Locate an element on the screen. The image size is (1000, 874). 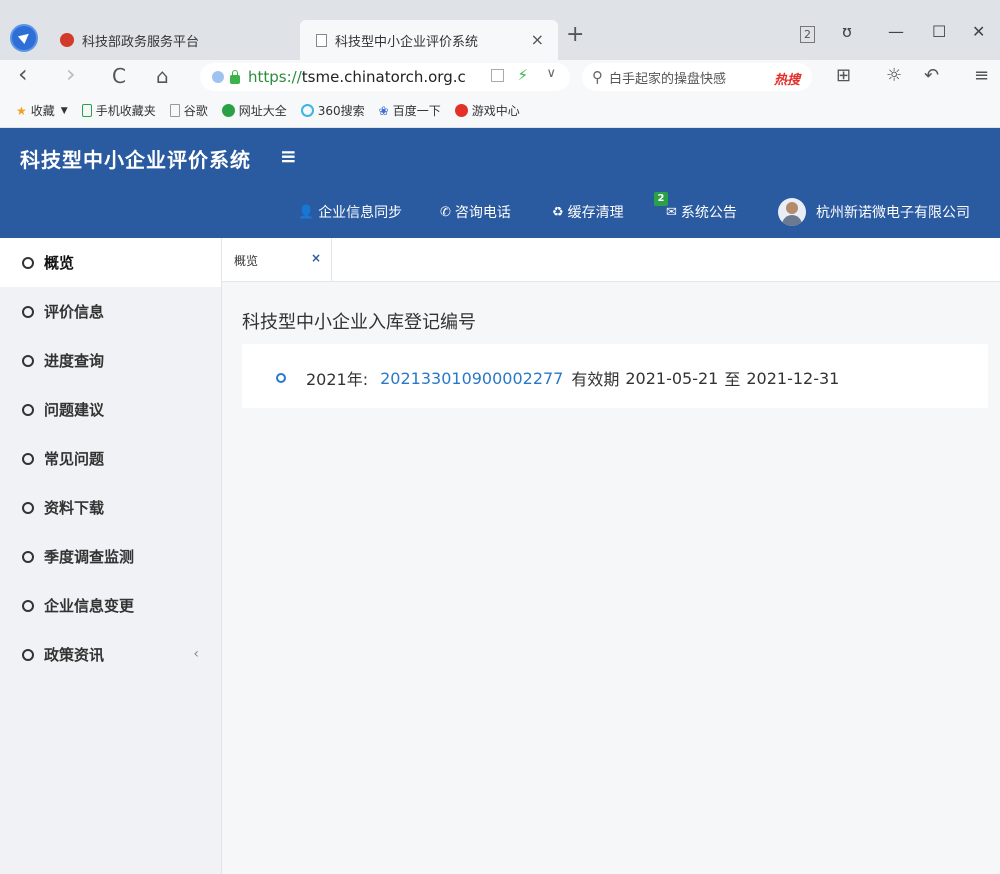
browser-logo-icon is located at coordinates (24, 38).